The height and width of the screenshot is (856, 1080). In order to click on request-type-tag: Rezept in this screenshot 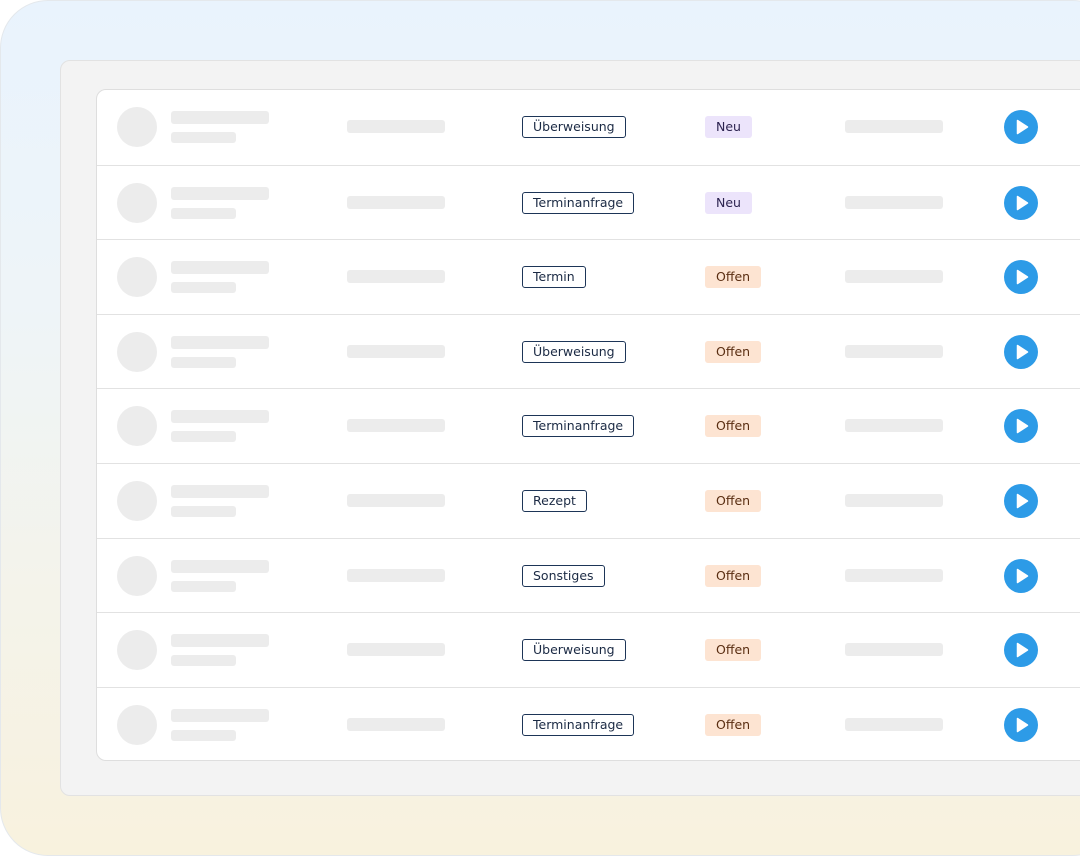, I will do `click(554, 501)`.